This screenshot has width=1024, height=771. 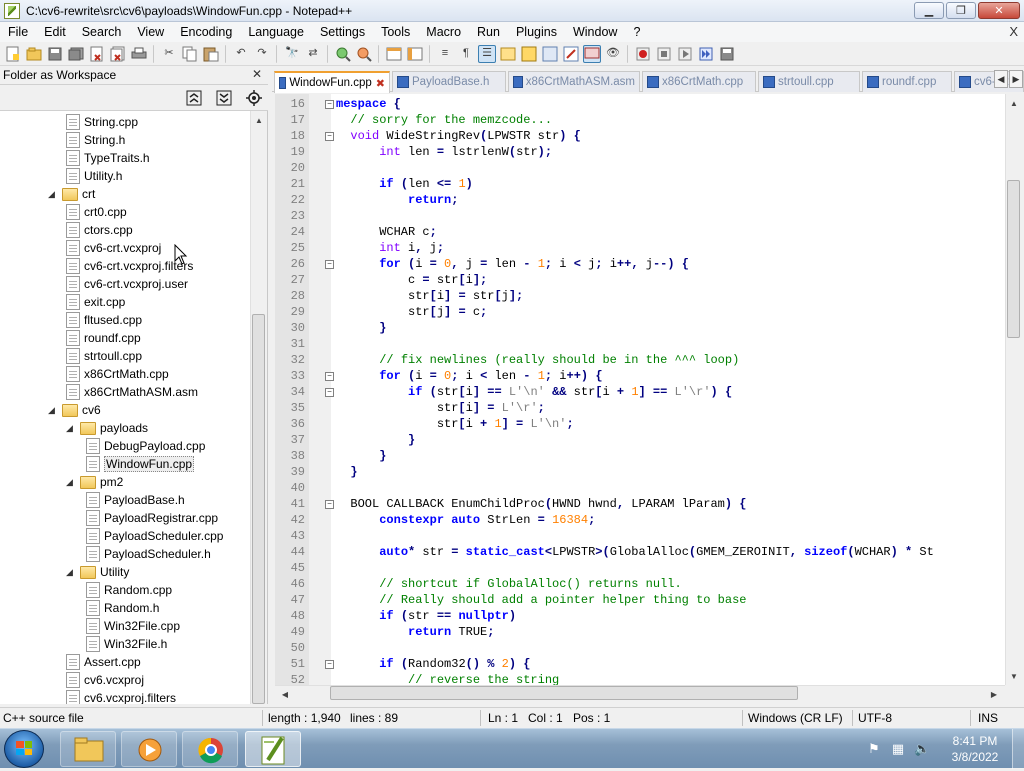 What do you see at coordinates (640, 312) in the screenshot?
I see `code-line: 29 str[j] = c;` at bounding box center [640, 312].